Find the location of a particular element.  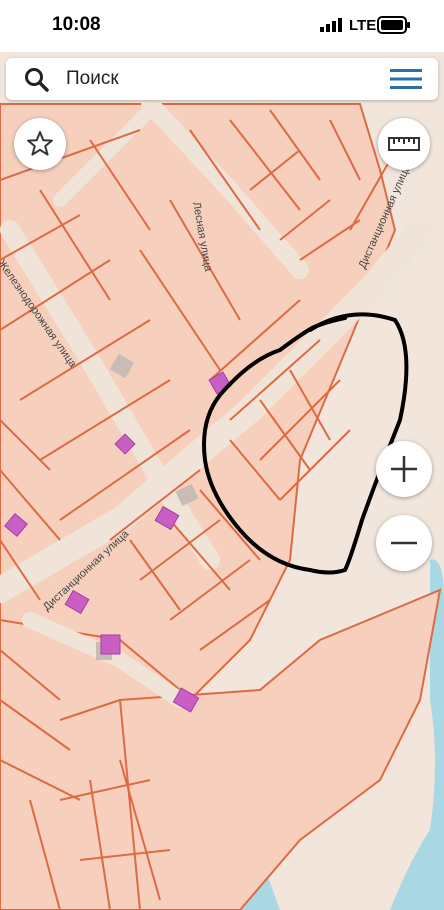

network-type: LTE is located at coordinates (363, 25).